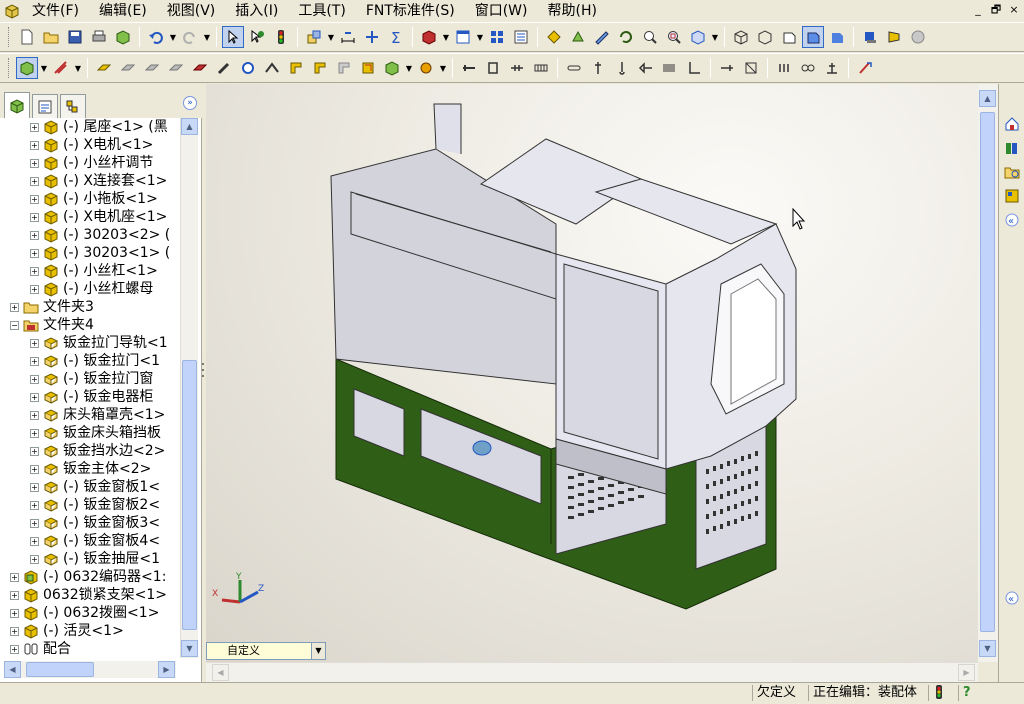 Image resolution: width=1024 pixels, height=704 pixels. What do you see at coordinates (190, 103) in the screenshot?
I see `panel-collapse-button: »` at bounding box center [190, 103].